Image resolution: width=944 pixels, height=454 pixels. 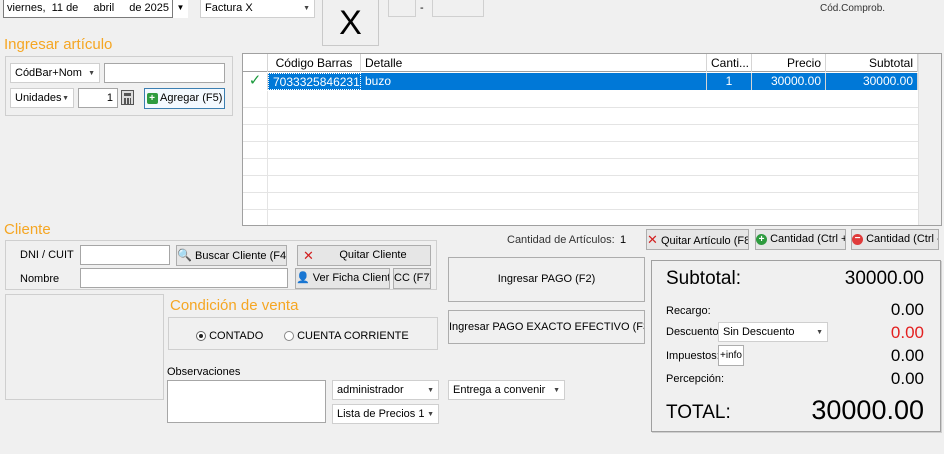 What do you see at coordinates (38, 98) in the screenshot?
I see `unit-value: Unidades` at bounding box center [38, 98].